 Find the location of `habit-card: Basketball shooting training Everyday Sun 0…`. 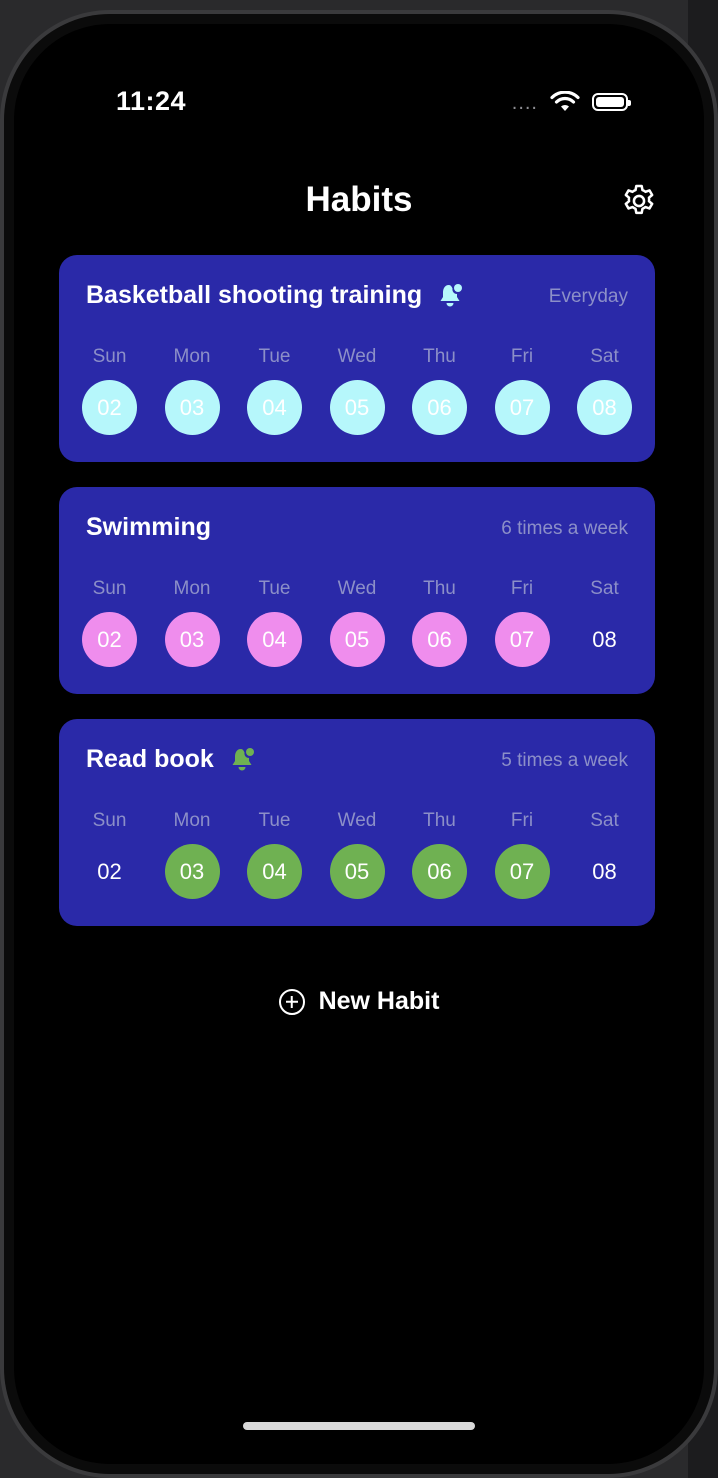

habit-card: Basketball shooting training Everyday Sun 0… is located at coordinates (357, 358).